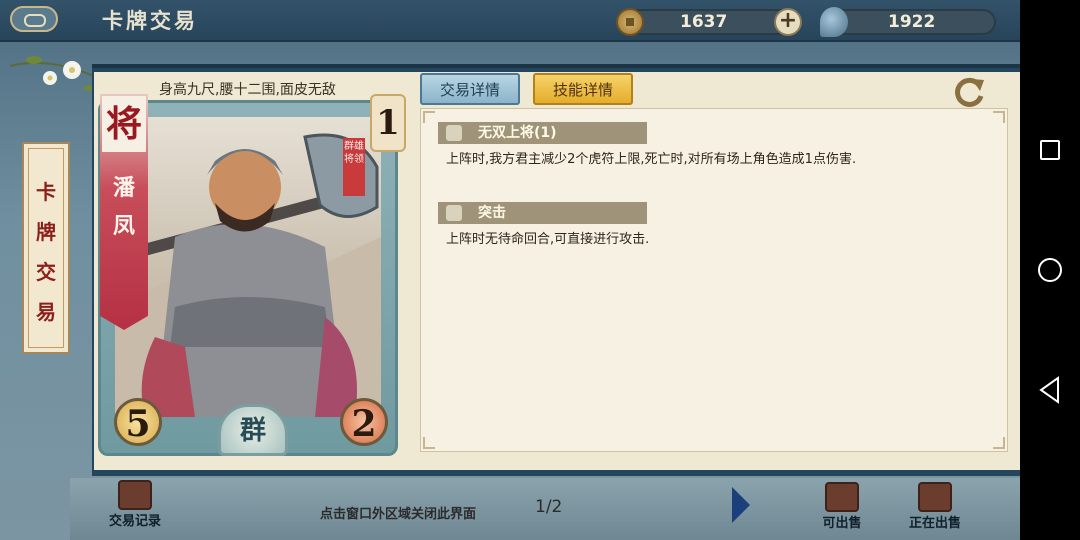 This screenshot has width=1080, height=540. Describe the element at coordinates (46, 248) in the screenshot. I see `side-tab-card-trade: 卡 牌 交 易` at that location.